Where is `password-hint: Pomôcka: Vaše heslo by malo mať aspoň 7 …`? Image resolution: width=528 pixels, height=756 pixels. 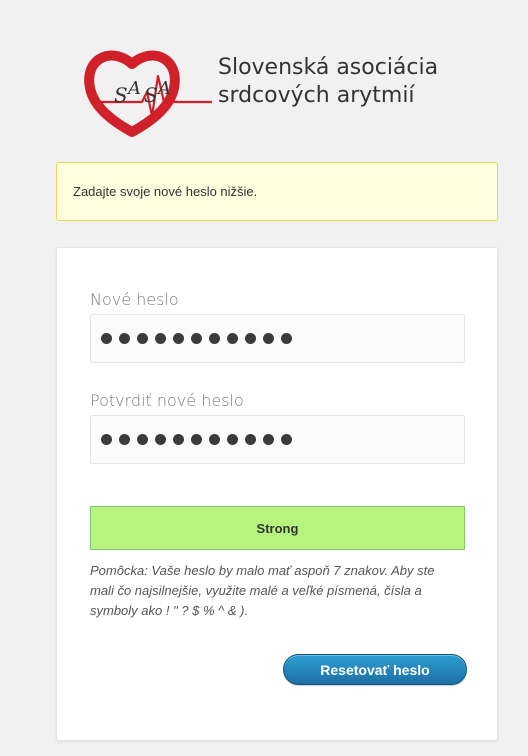 password-hint: Pomôcka: Vaše heslo by malo mať aspoň 7 … is located at coordinates (262, 590).